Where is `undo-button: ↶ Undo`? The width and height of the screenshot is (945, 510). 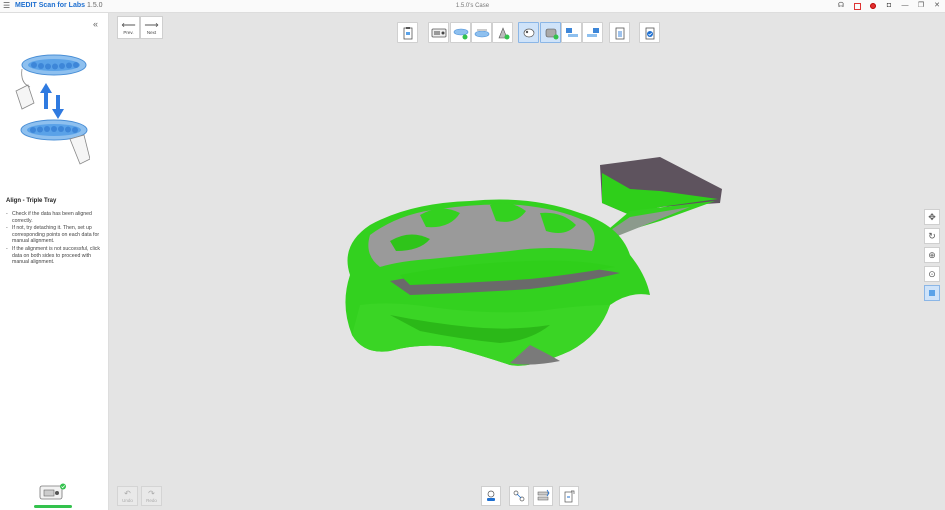 undo-button: ↶ Undo is located at coordinates (127, 496).